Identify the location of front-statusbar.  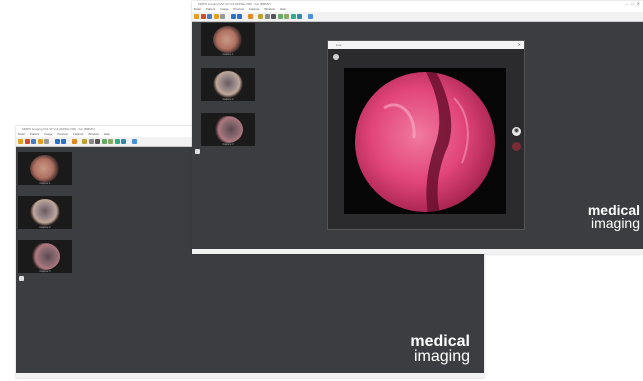
(417, 251).